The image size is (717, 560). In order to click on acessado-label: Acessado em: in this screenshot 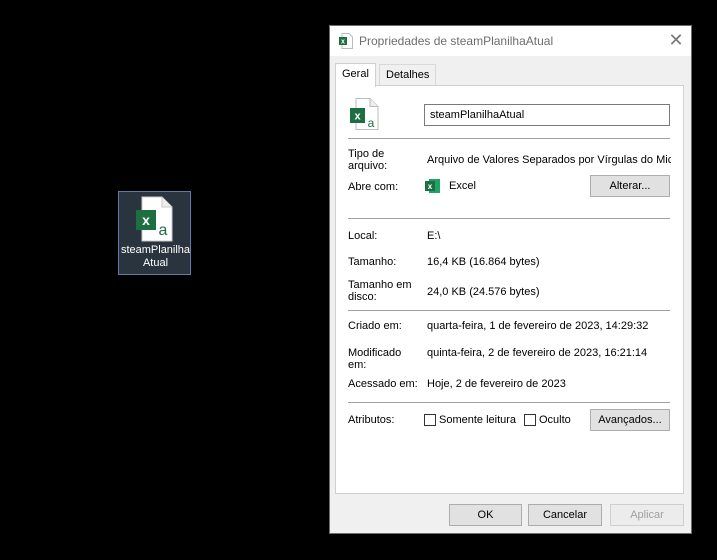, I will do `click(383, 384)`.